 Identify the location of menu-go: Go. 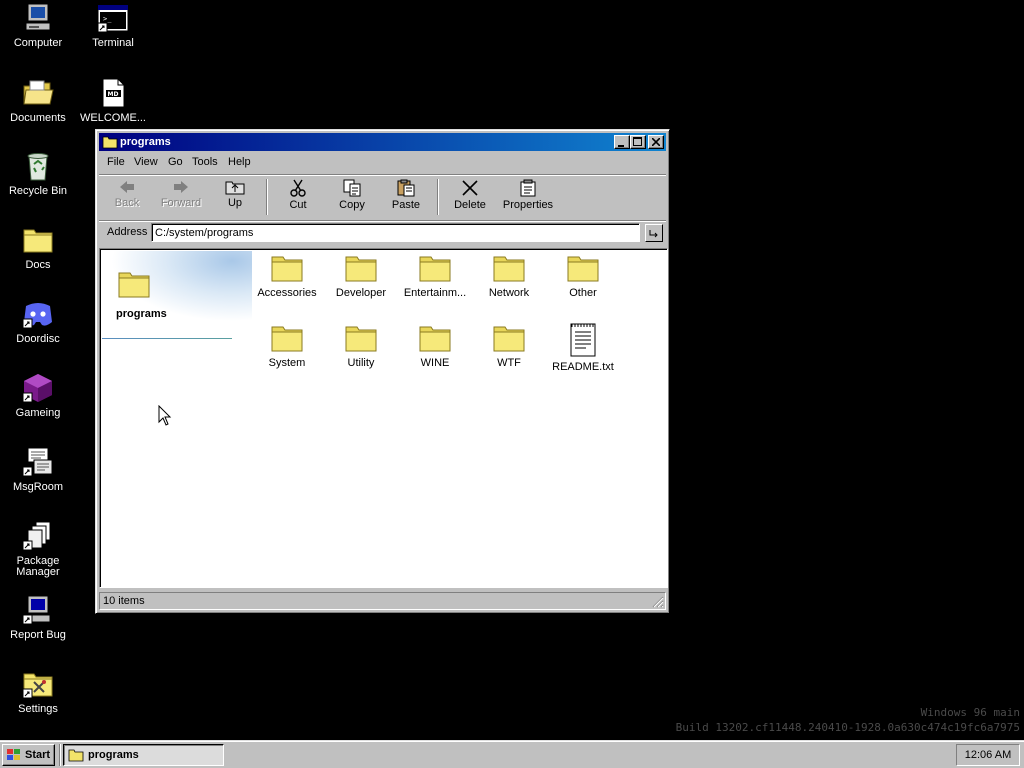
(175, 162).